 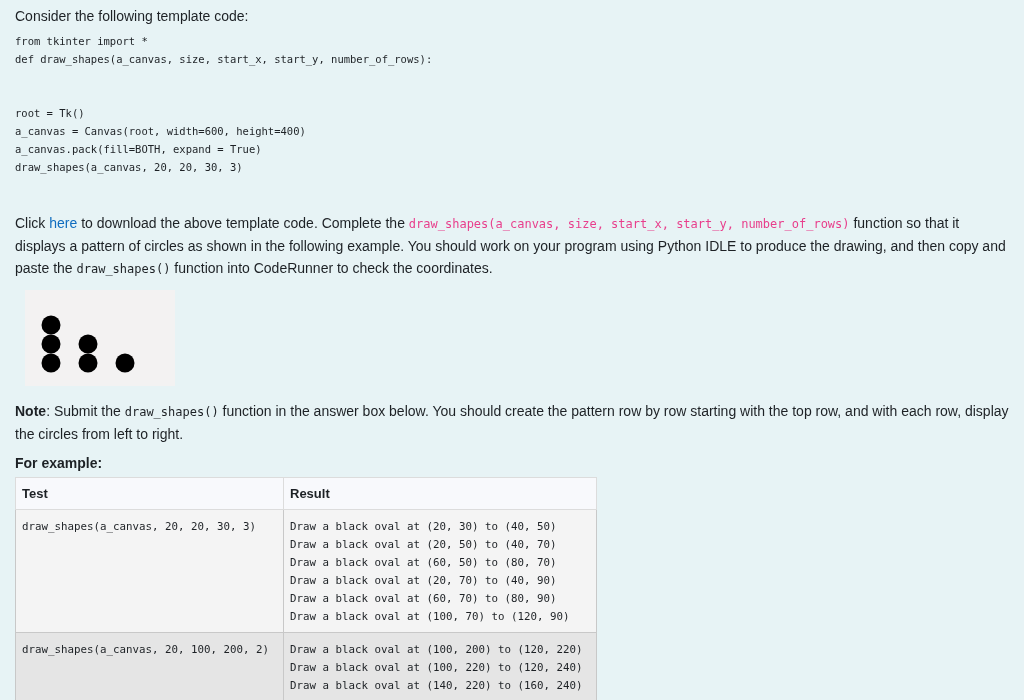 What do you see at coordinates (440, 493) in the screenshot?
I see `column-header: Result` at bounding box center [440, 493].